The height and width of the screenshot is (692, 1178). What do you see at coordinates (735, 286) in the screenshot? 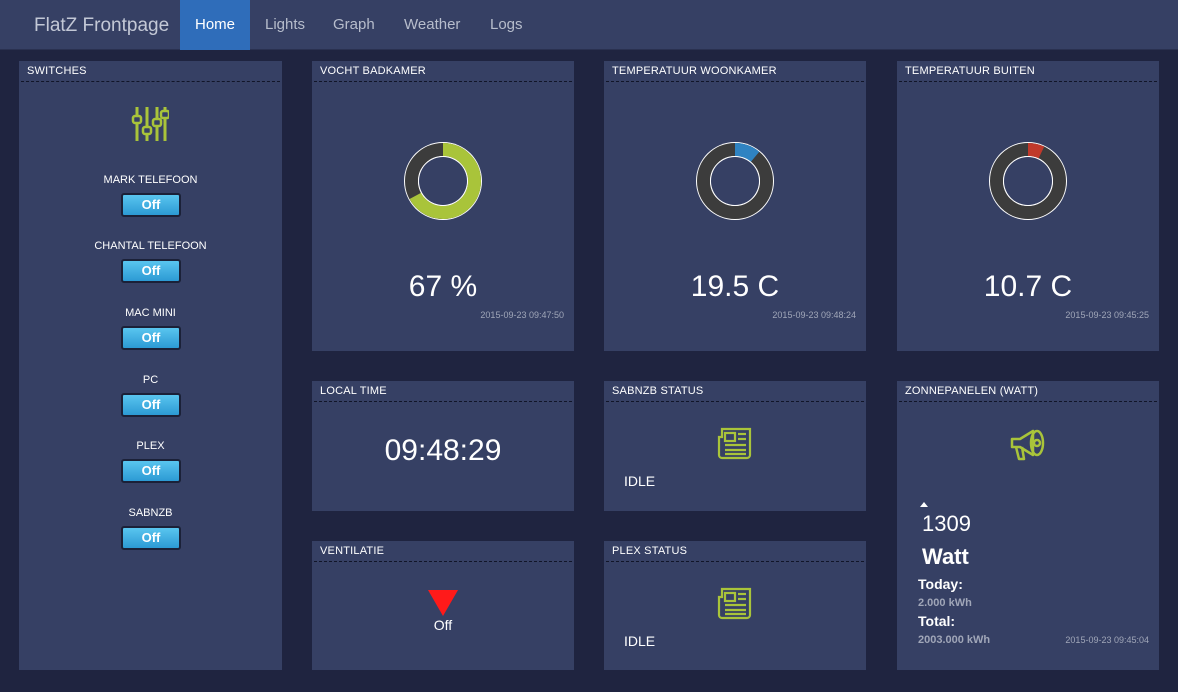
I see `temp-living-value: 19.5 C` at bounding box center [735, 286].